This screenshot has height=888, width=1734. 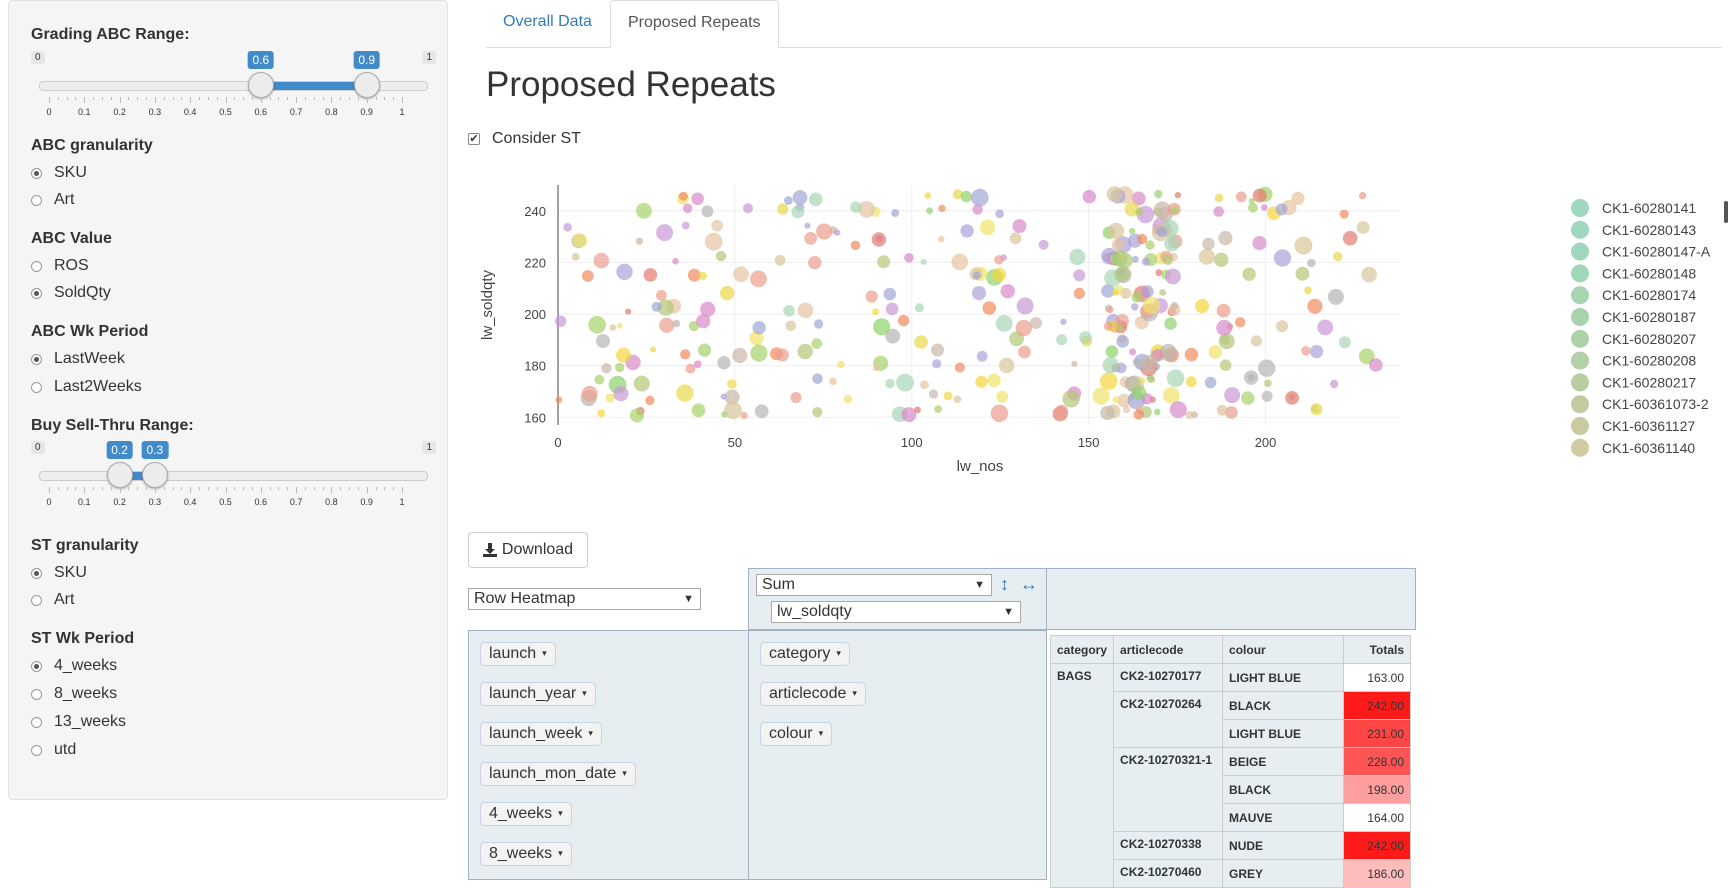 I want to click on sort-vertical-icon: ↕, so click(x=1004, y=584).